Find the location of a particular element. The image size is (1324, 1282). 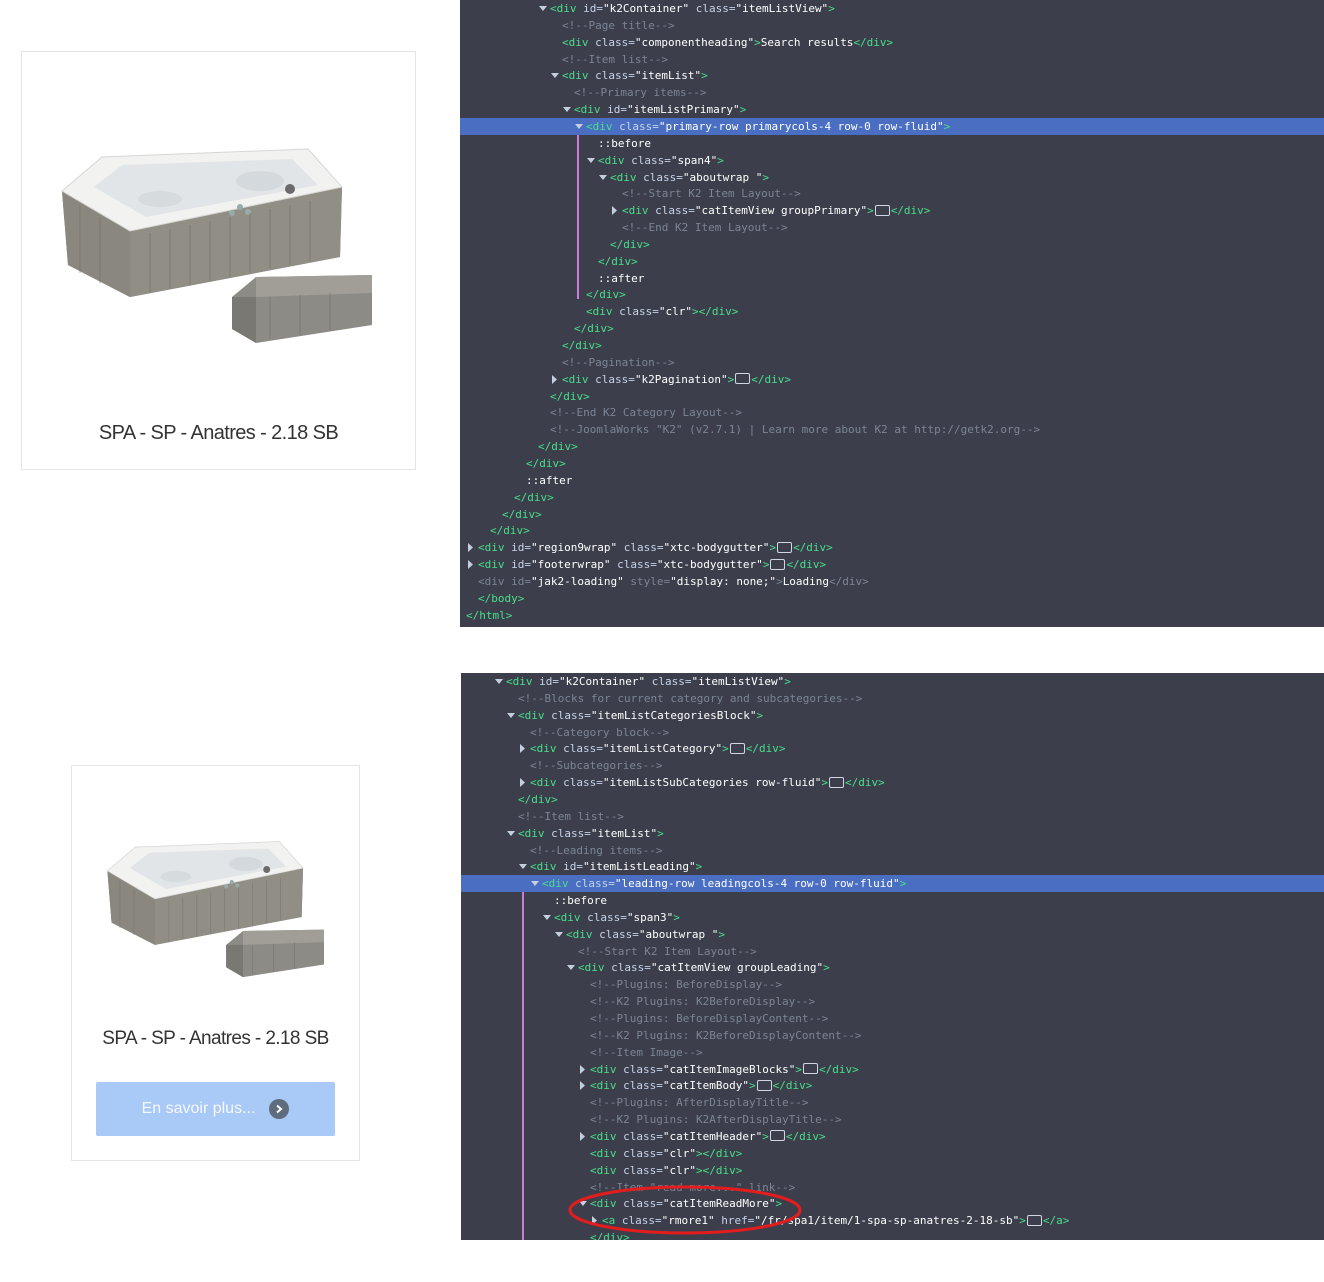

dom-node-line: <!--End K2 Item Layout--> is located at coordinates (892, 227).